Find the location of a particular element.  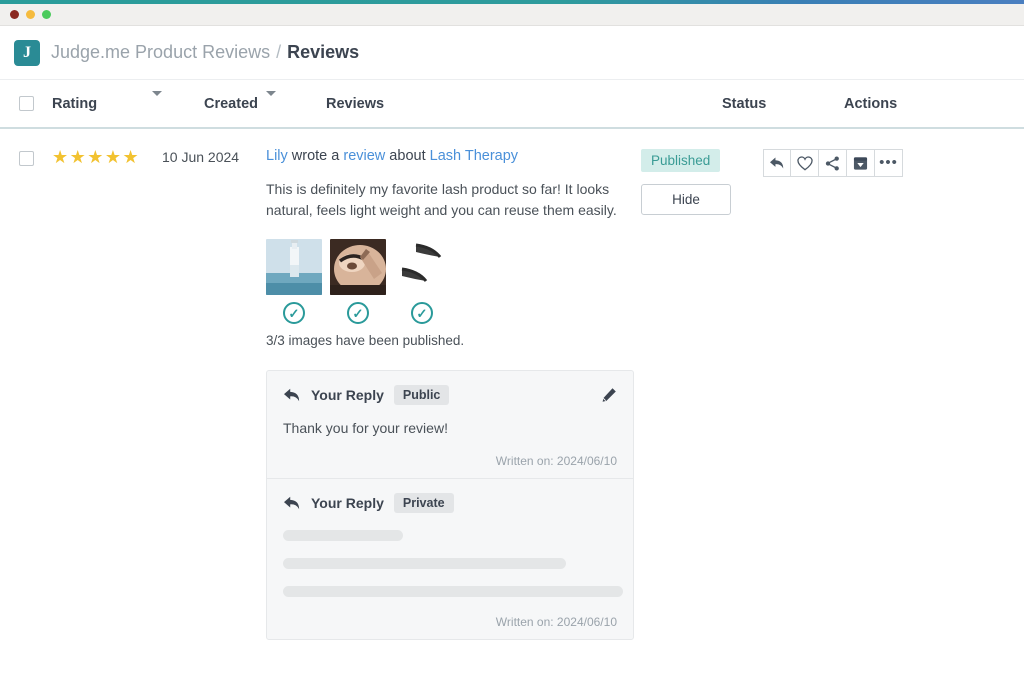

select-all-checkbox is located at coordinates (26, 103).